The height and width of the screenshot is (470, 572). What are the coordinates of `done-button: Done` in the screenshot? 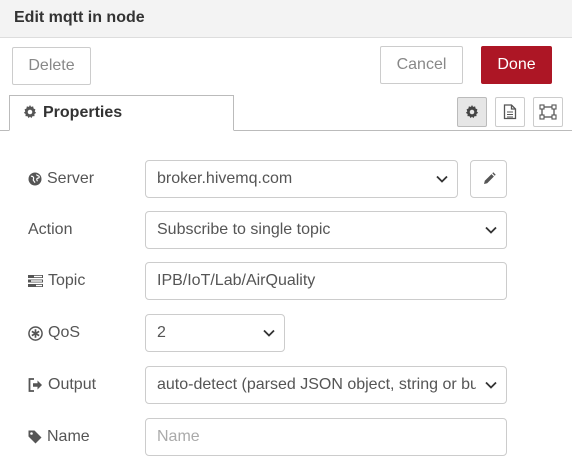 It's located at (516, 65).